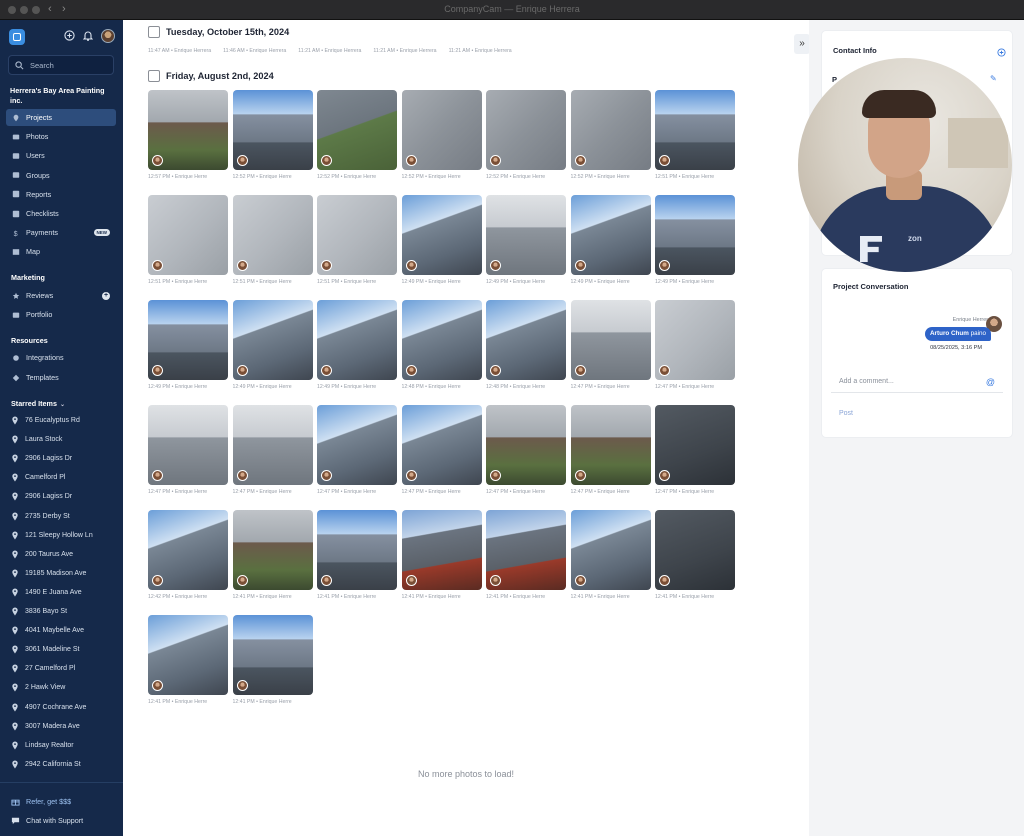 Image resolution: width=1024 pixels, height=836 pixels. I want to click on refer-link: Refer, get $$$, so click(41, 801).